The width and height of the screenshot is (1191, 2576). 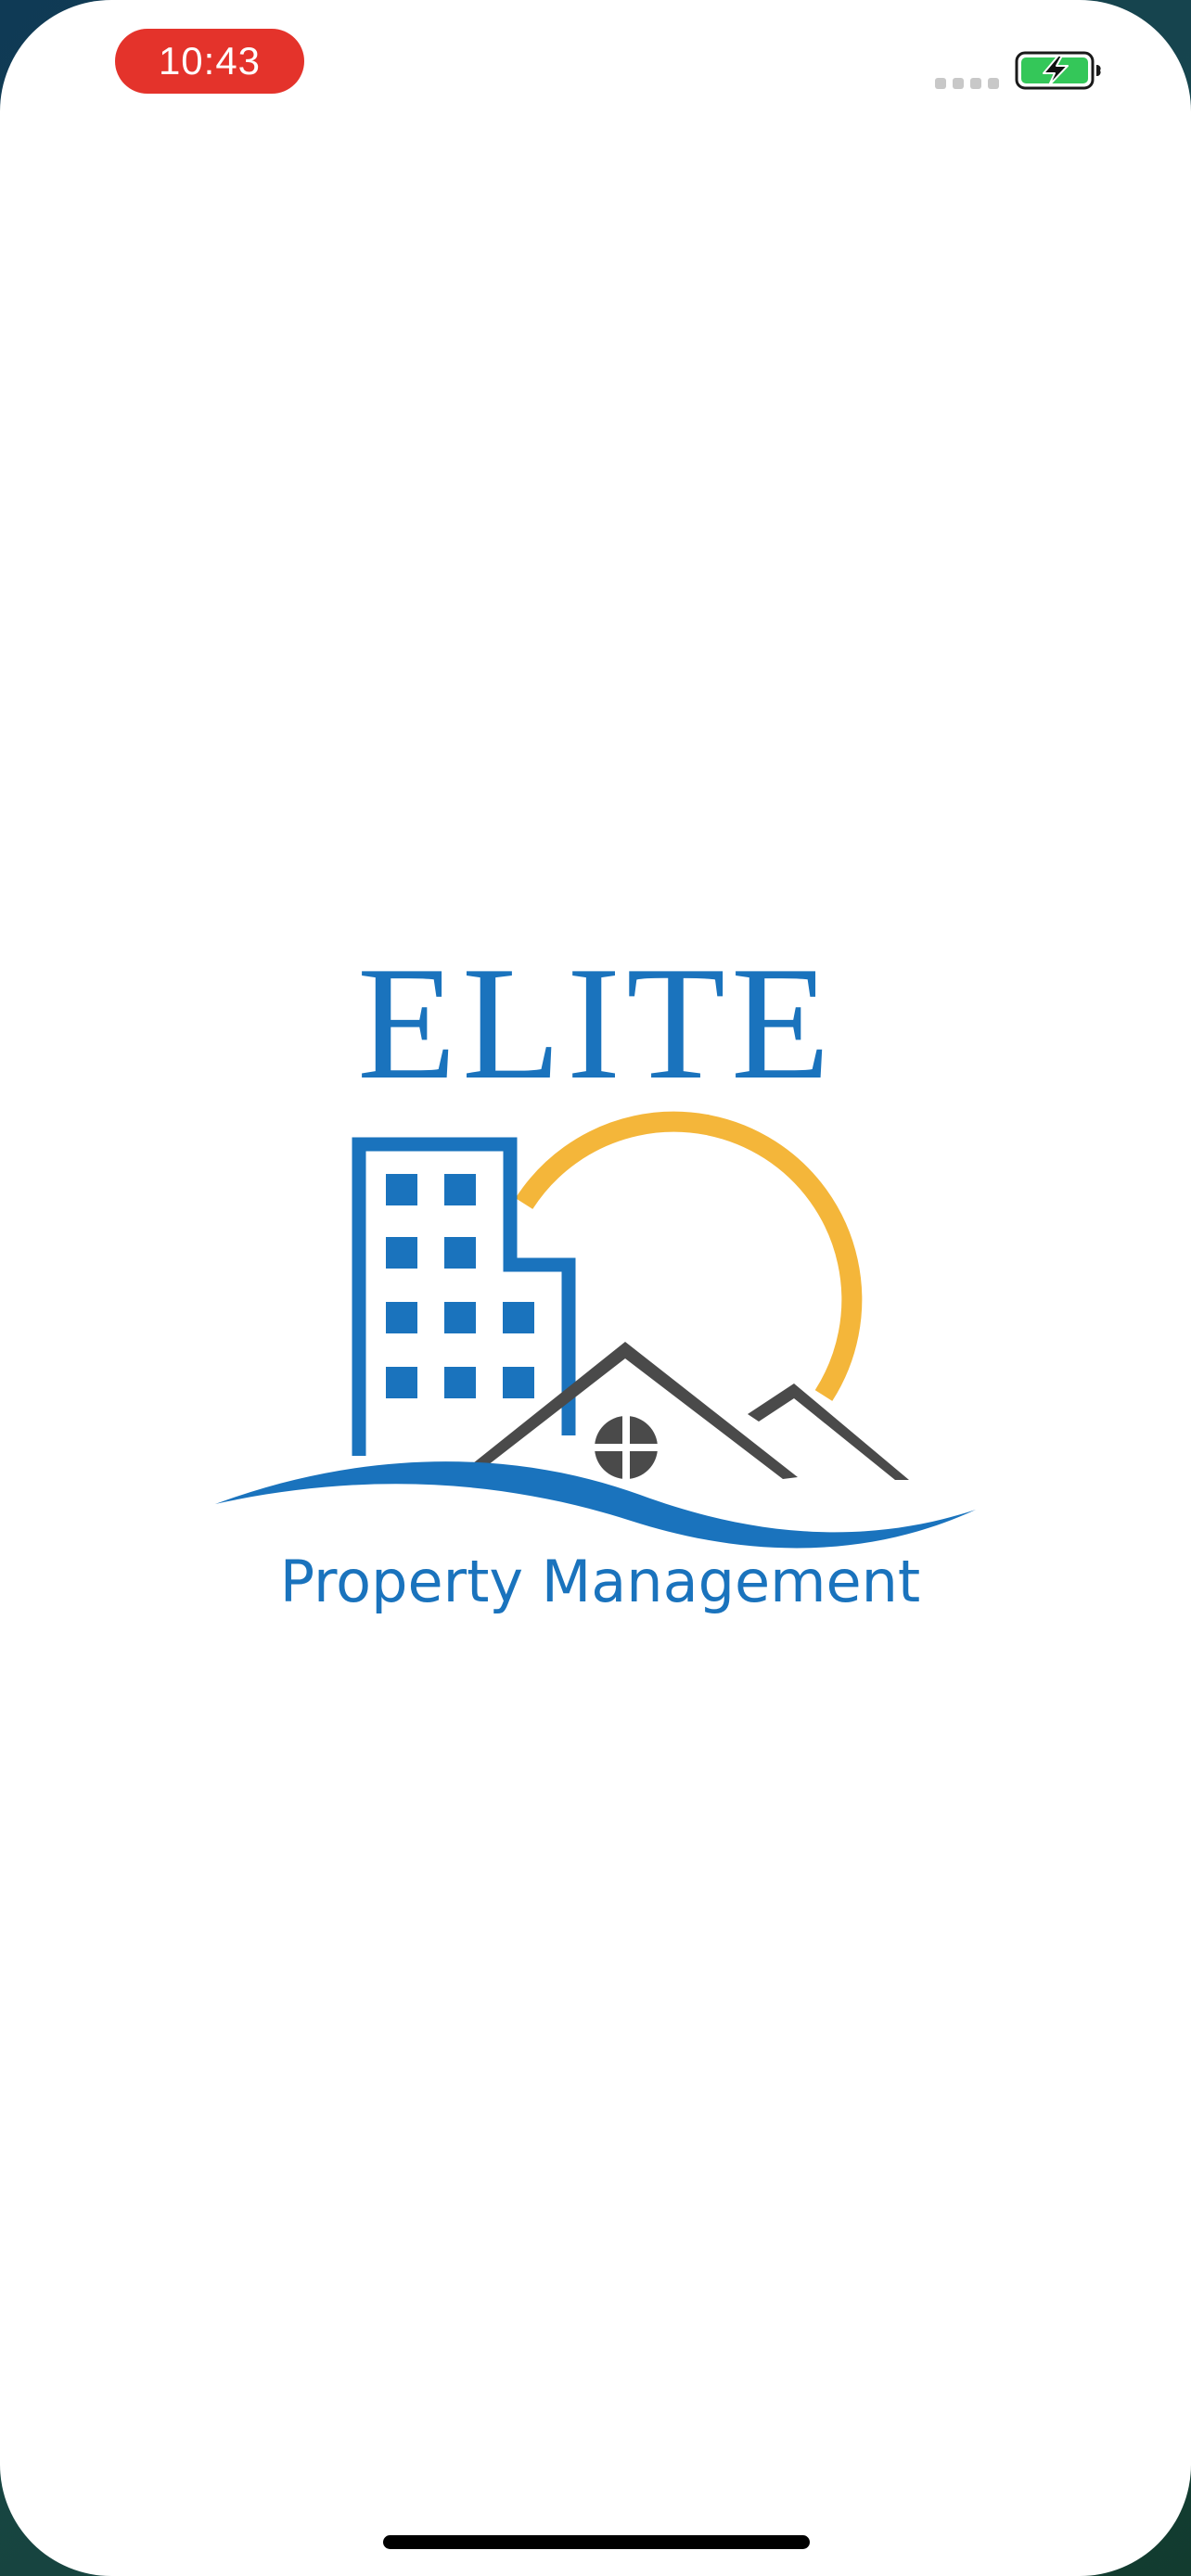 I want to click on round-window-icon, so click(x=626, y=1447).